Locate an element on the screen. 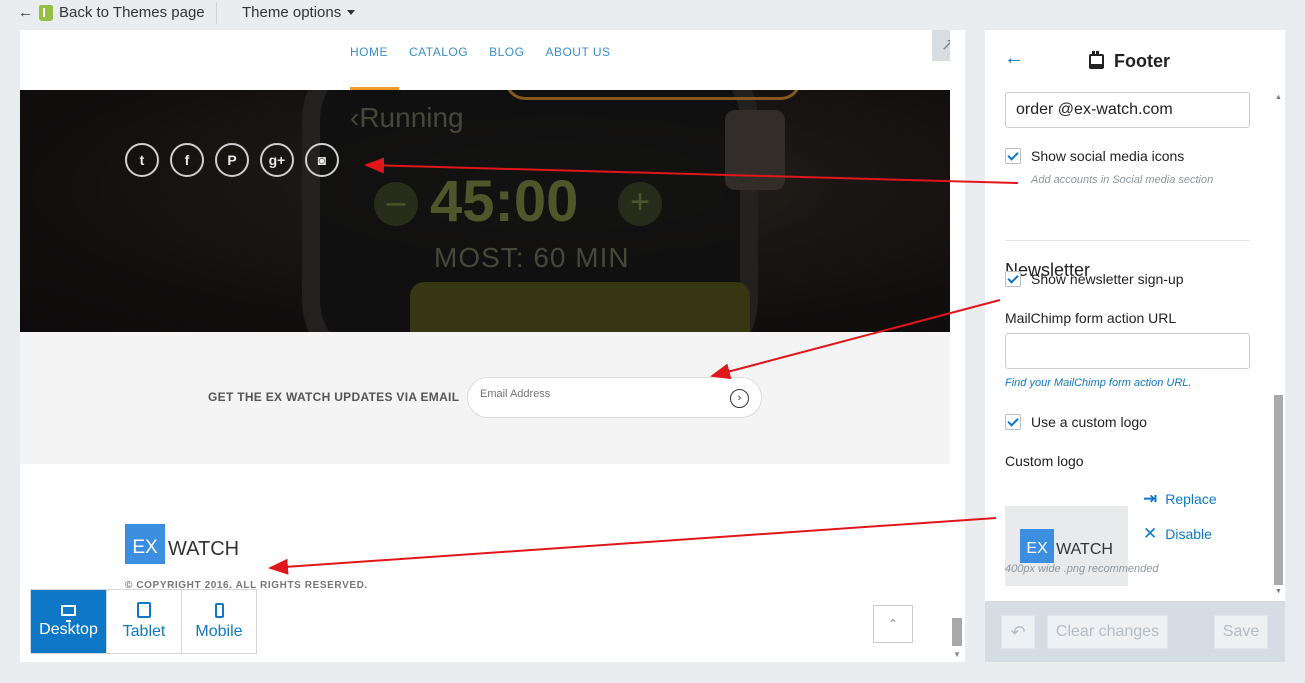 The height and width of the screenshot is (683, 1305). show-social-checkbox: Show social media icons is located at coordinates (1094, 156).